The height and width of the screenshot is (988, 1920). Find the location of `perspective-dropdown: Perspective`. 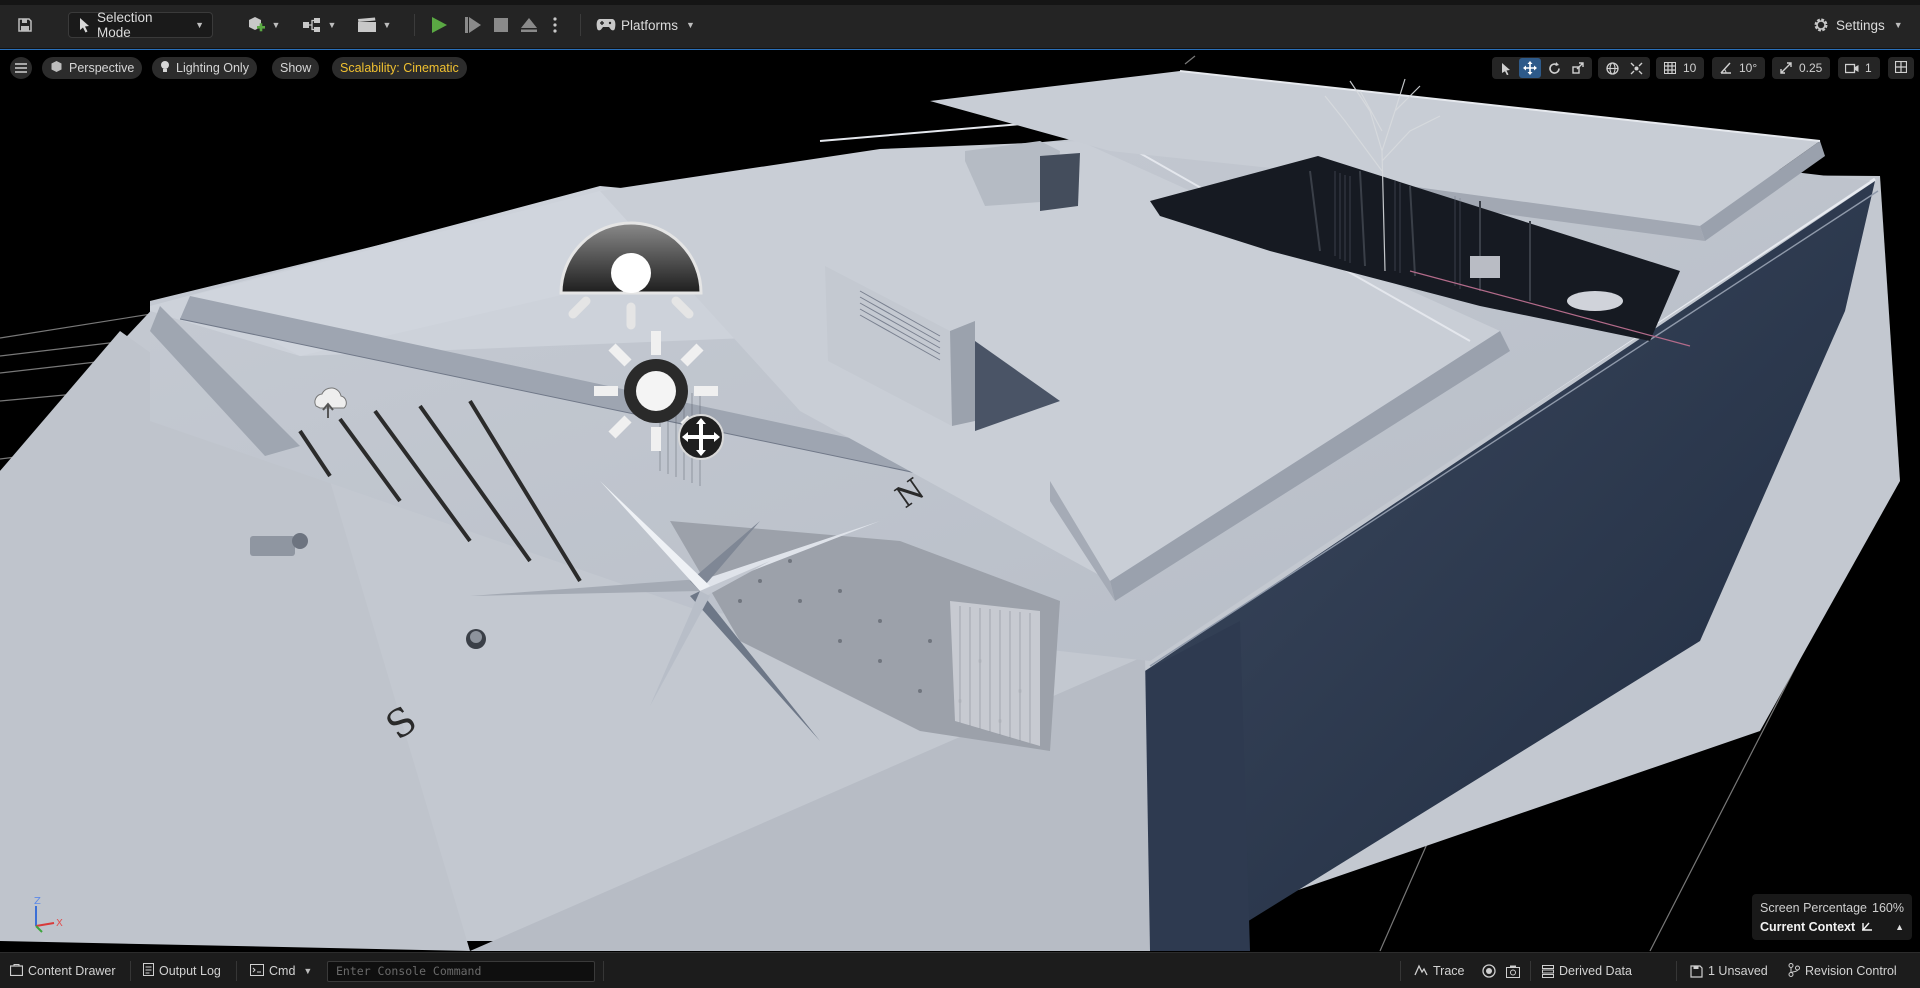

perspective-dropdown: Perspective is located at coordinates (92, 68).